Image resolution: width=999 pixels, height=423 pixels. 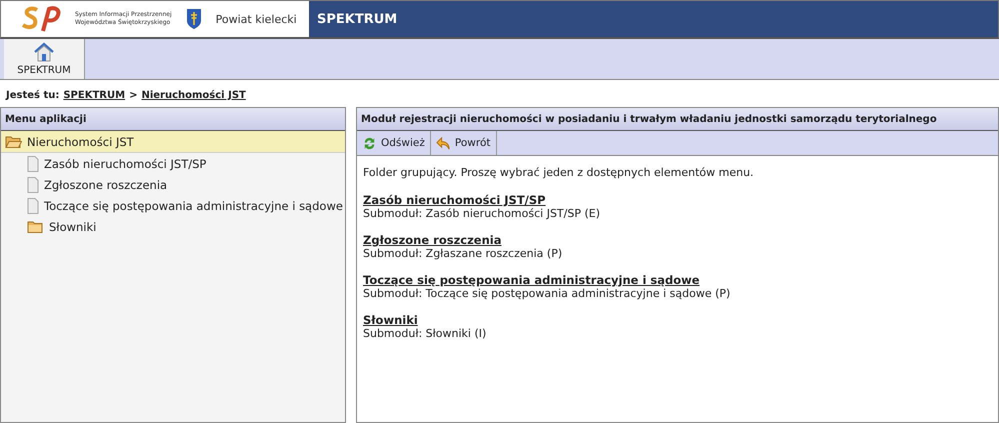 What do you see at coordinates (194, 19) in the screenshot?
I see `coat-of-arms-icon` at bounding box center [194, 19].